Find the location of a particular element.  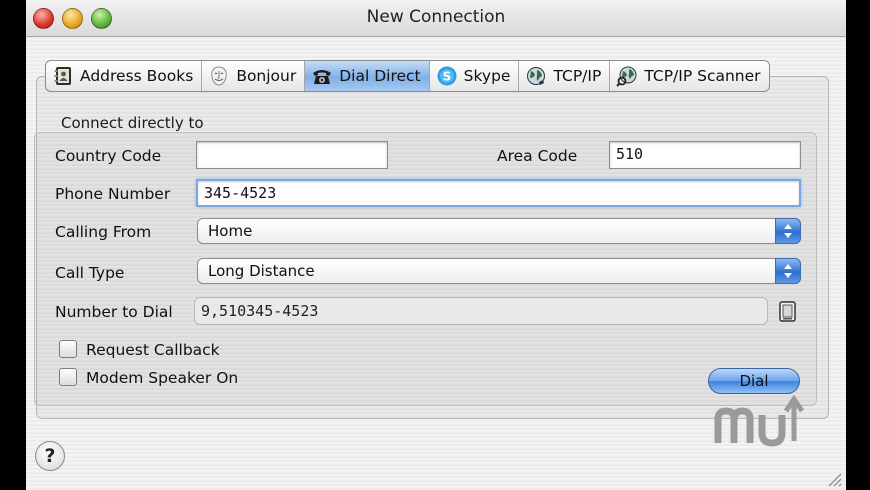

number-to-dial-field: 9,510345-4523 is located at coordinates (481, 311).